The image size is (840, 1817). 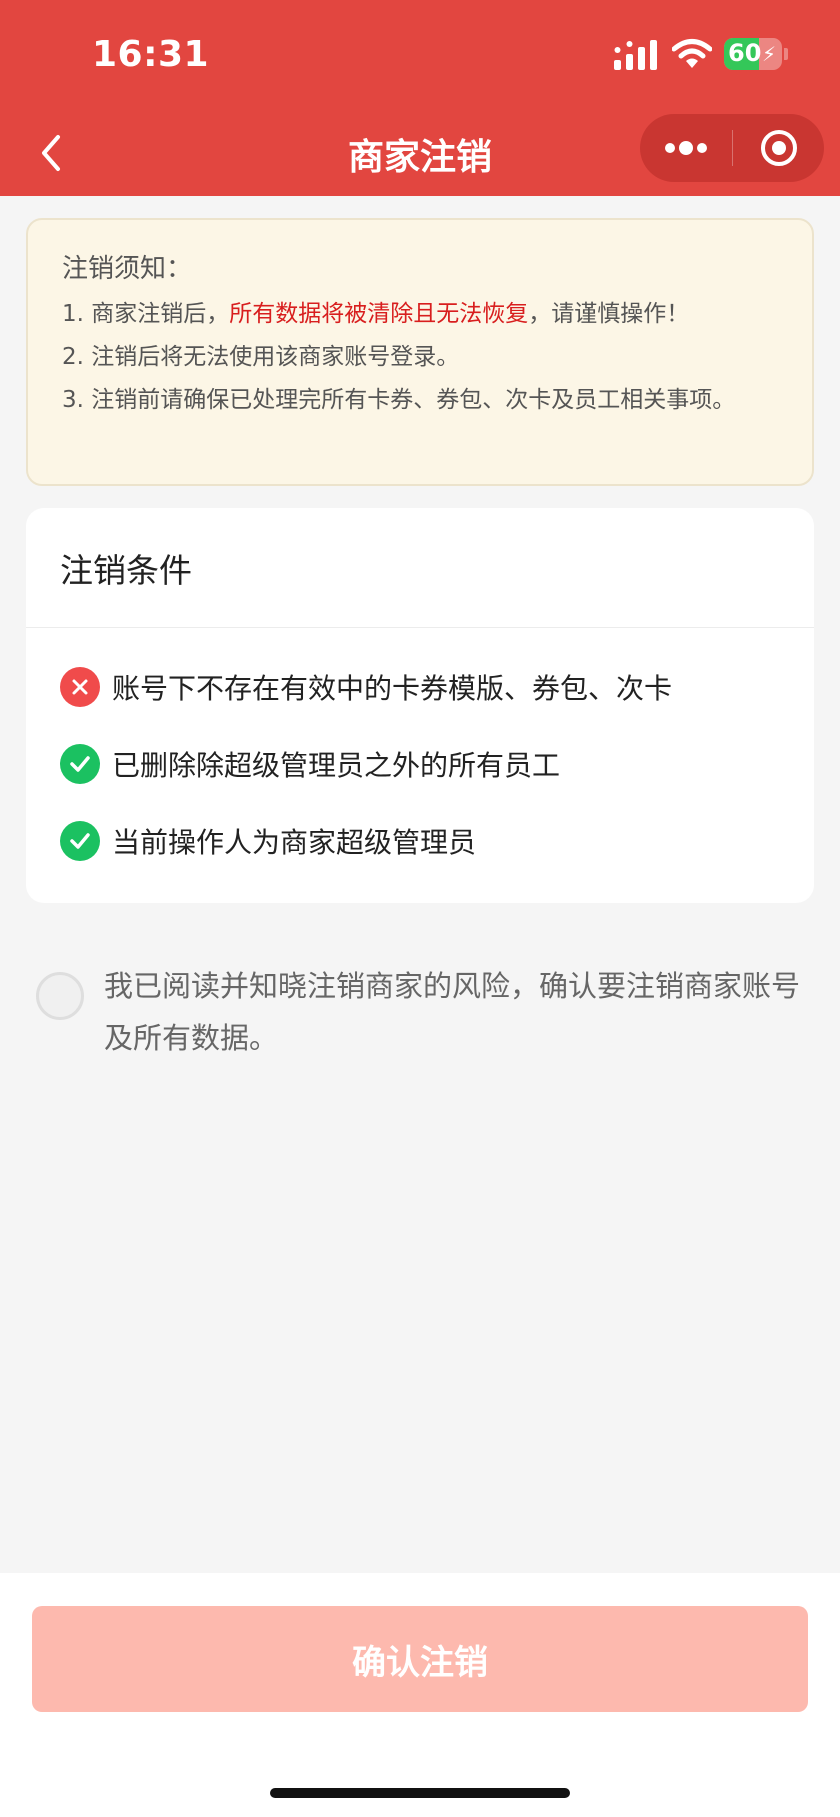 I want to click on agreement-checkbox, so click(x=60, y=996).